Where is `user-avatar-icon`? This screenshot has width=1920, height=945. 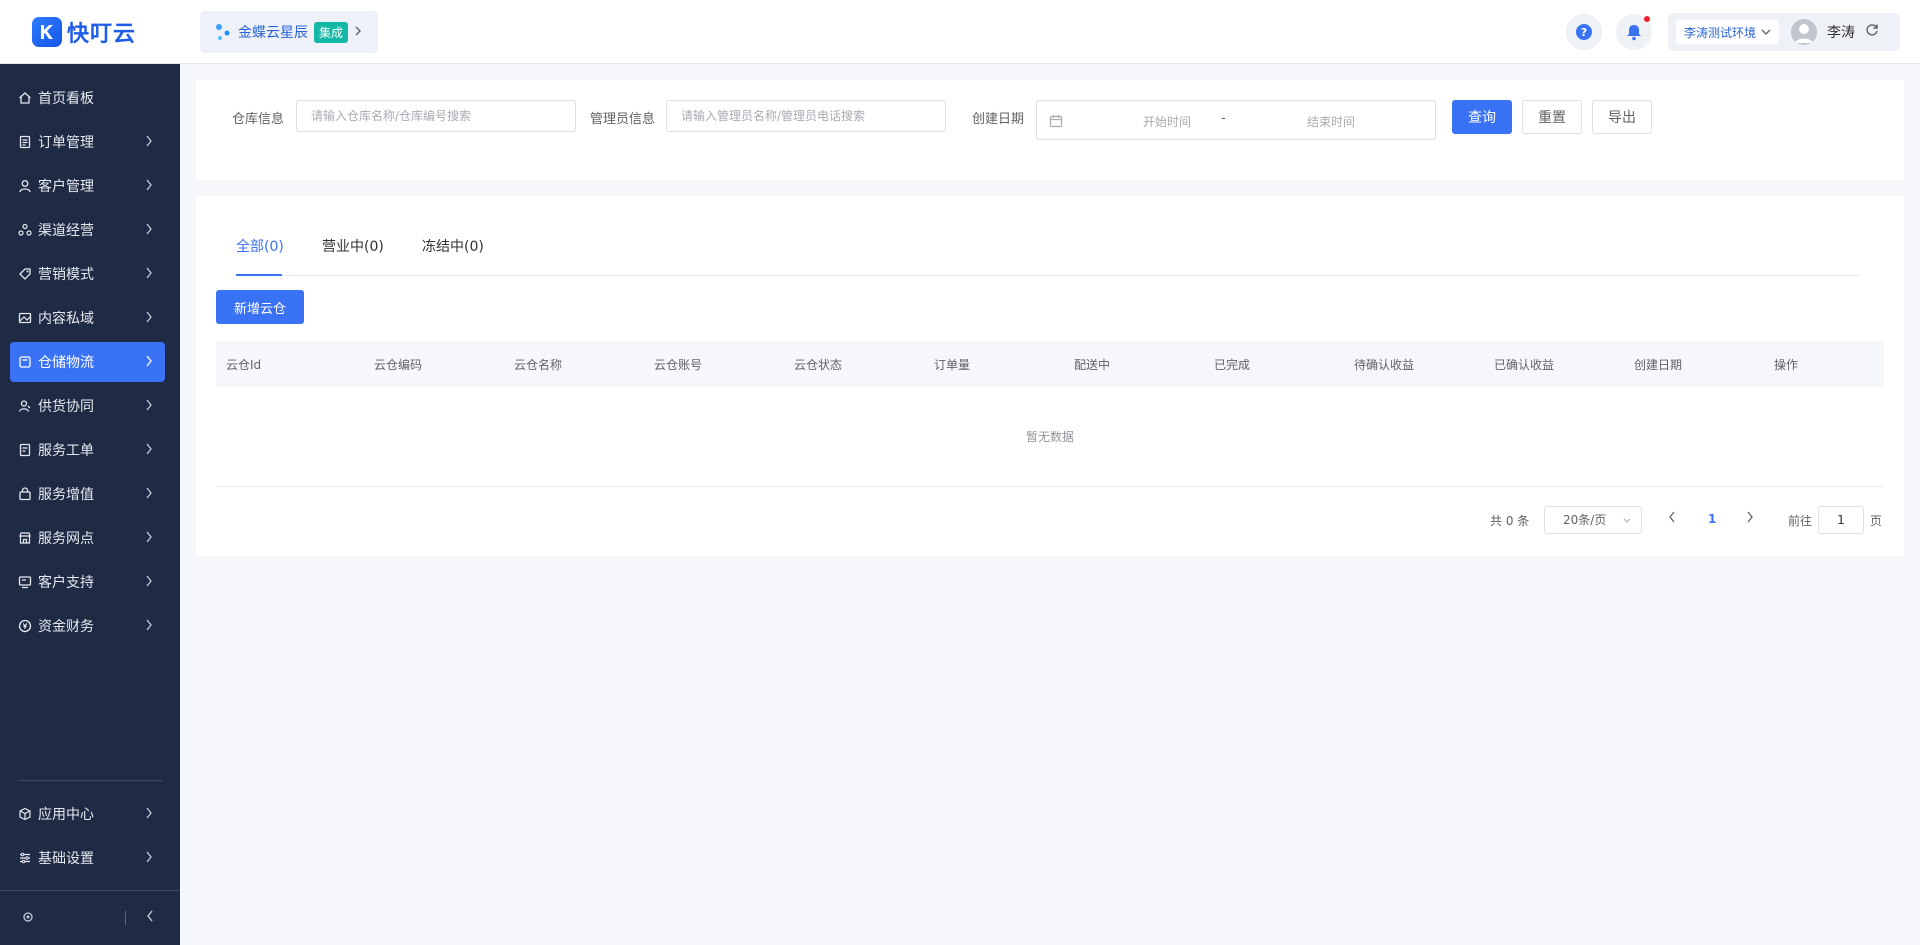
user-avatar-icon is located at coordinates (1804, 33).